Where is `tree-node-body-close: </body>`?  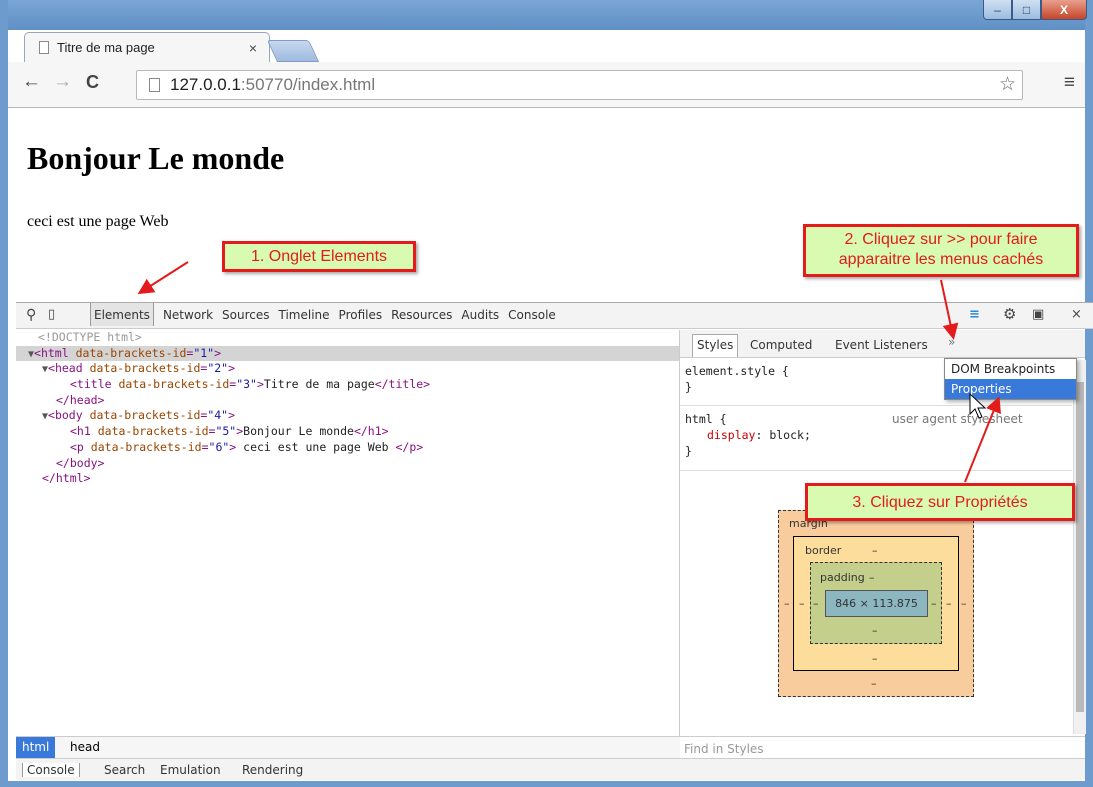
tree-node-body-close: </body> is located at coordinates (347, 464).